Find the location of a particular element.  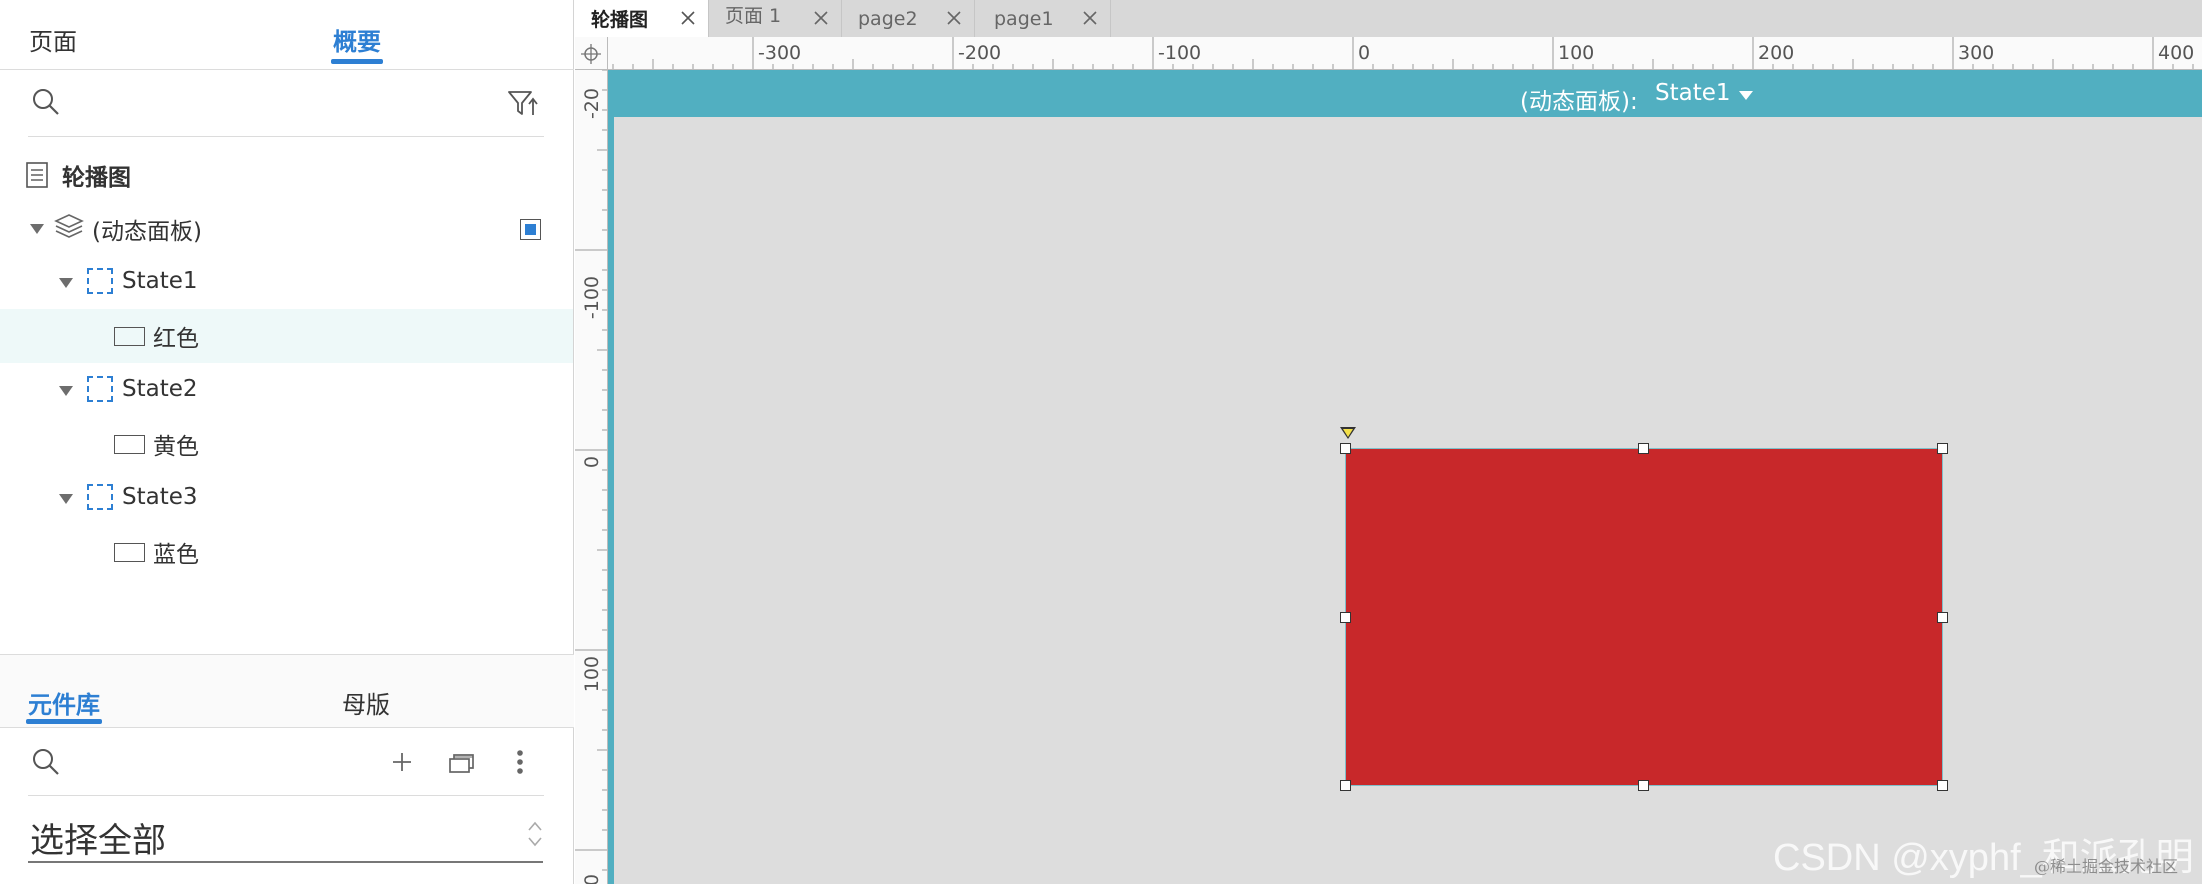

ruler-label: -300 is located at coordinates (779, 53).